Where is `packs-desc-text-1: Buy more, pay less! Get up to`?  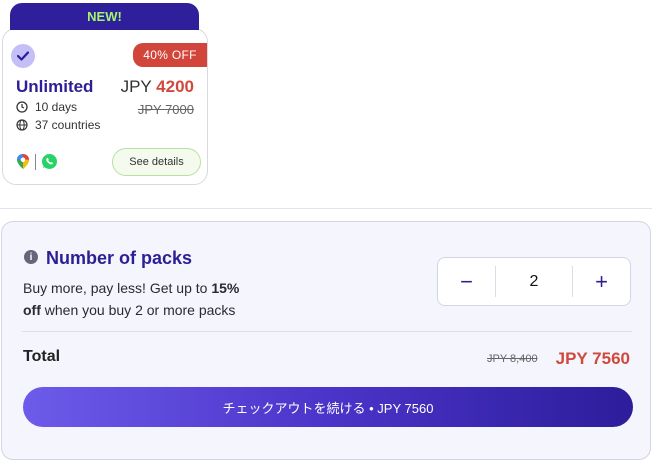 packs-desc-text-1: Buy more, pay less! Get up to is located at coordinates (117, 288).